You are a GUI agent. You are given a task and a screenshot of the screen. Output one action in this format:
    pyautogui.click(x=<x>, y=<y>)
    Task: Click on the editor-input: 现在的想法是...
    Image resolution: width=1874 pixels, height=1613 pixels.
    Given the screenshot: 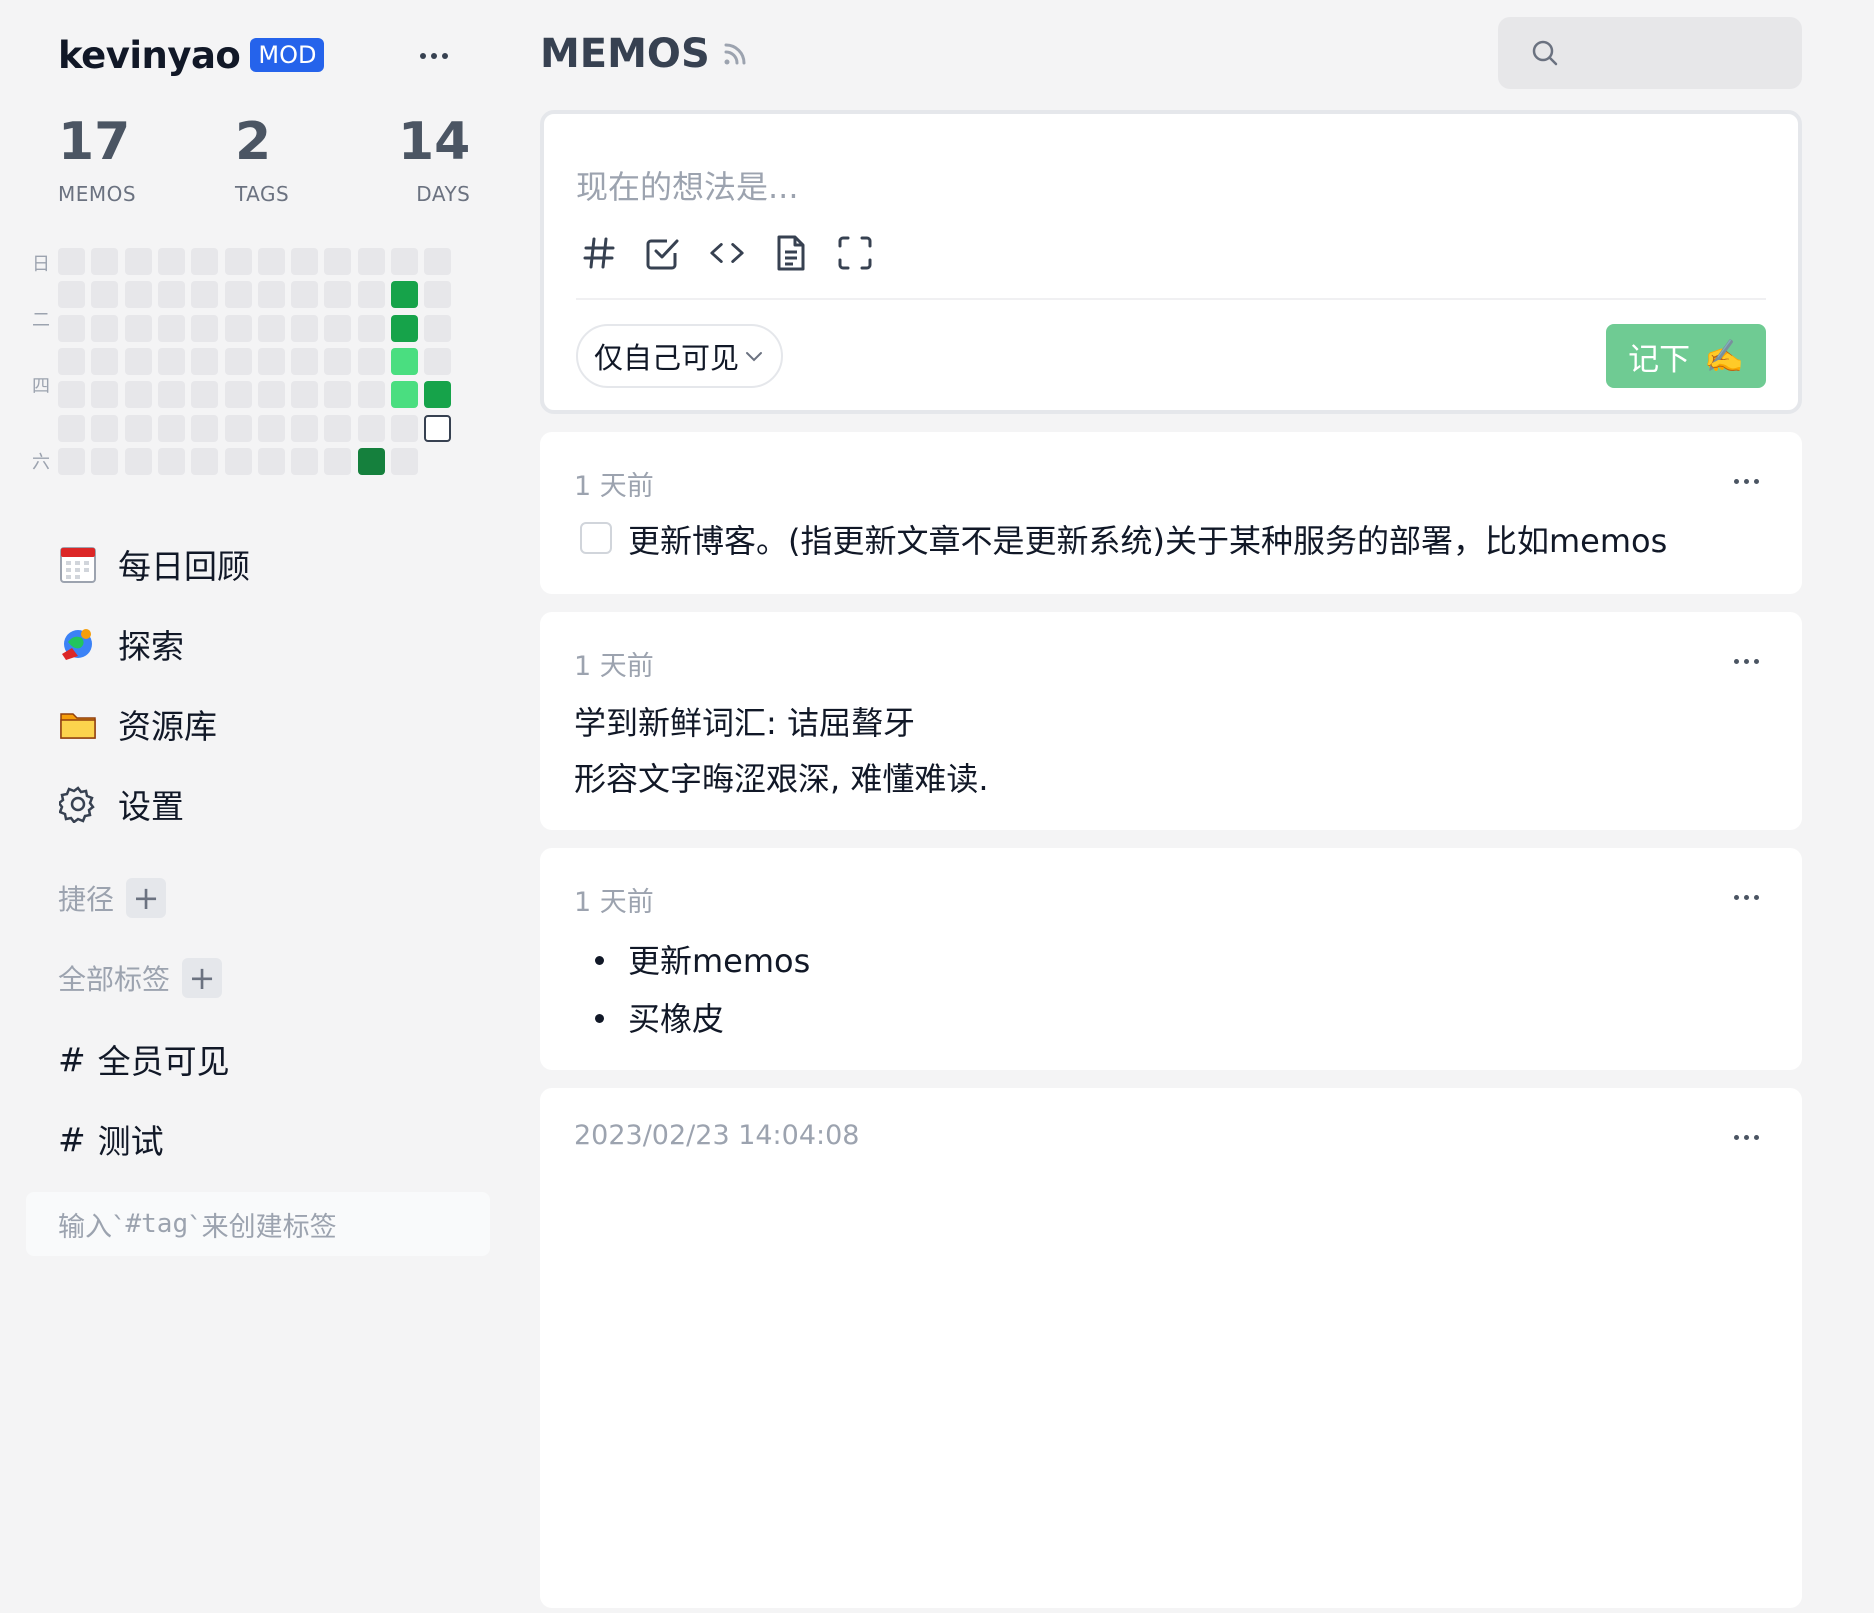 What is the action you would take?
    pyautogui.click(x=687, y=185)
    